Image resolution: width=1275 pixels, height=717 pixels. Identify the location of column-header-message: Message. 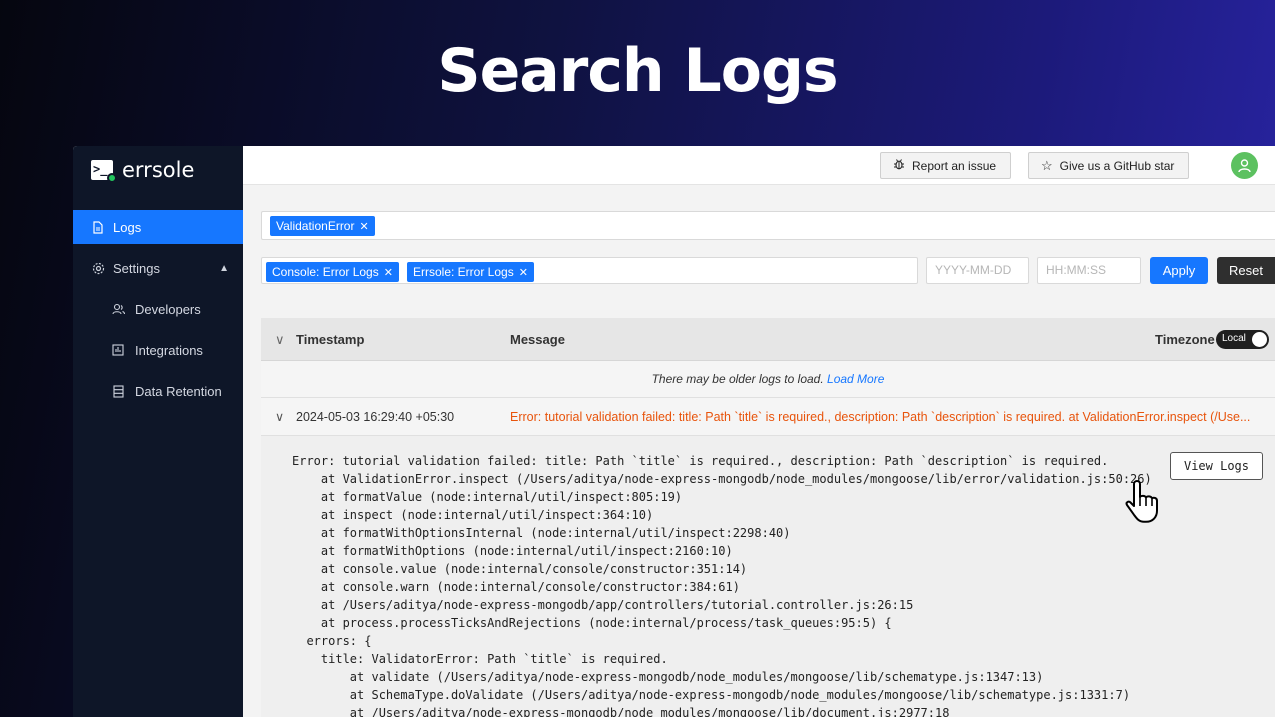
(537, 339).